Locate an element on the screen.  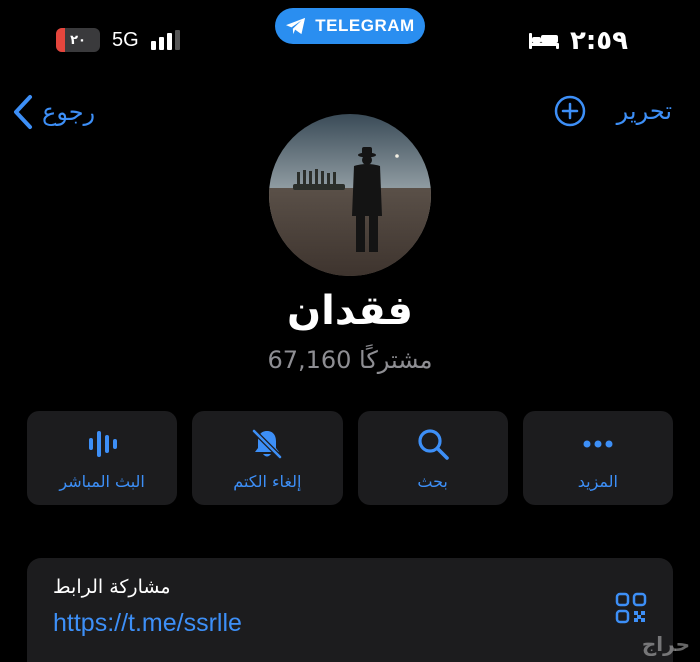
subscriber-count: 67,160 مشتركًا is located at coordinates (350, 360).